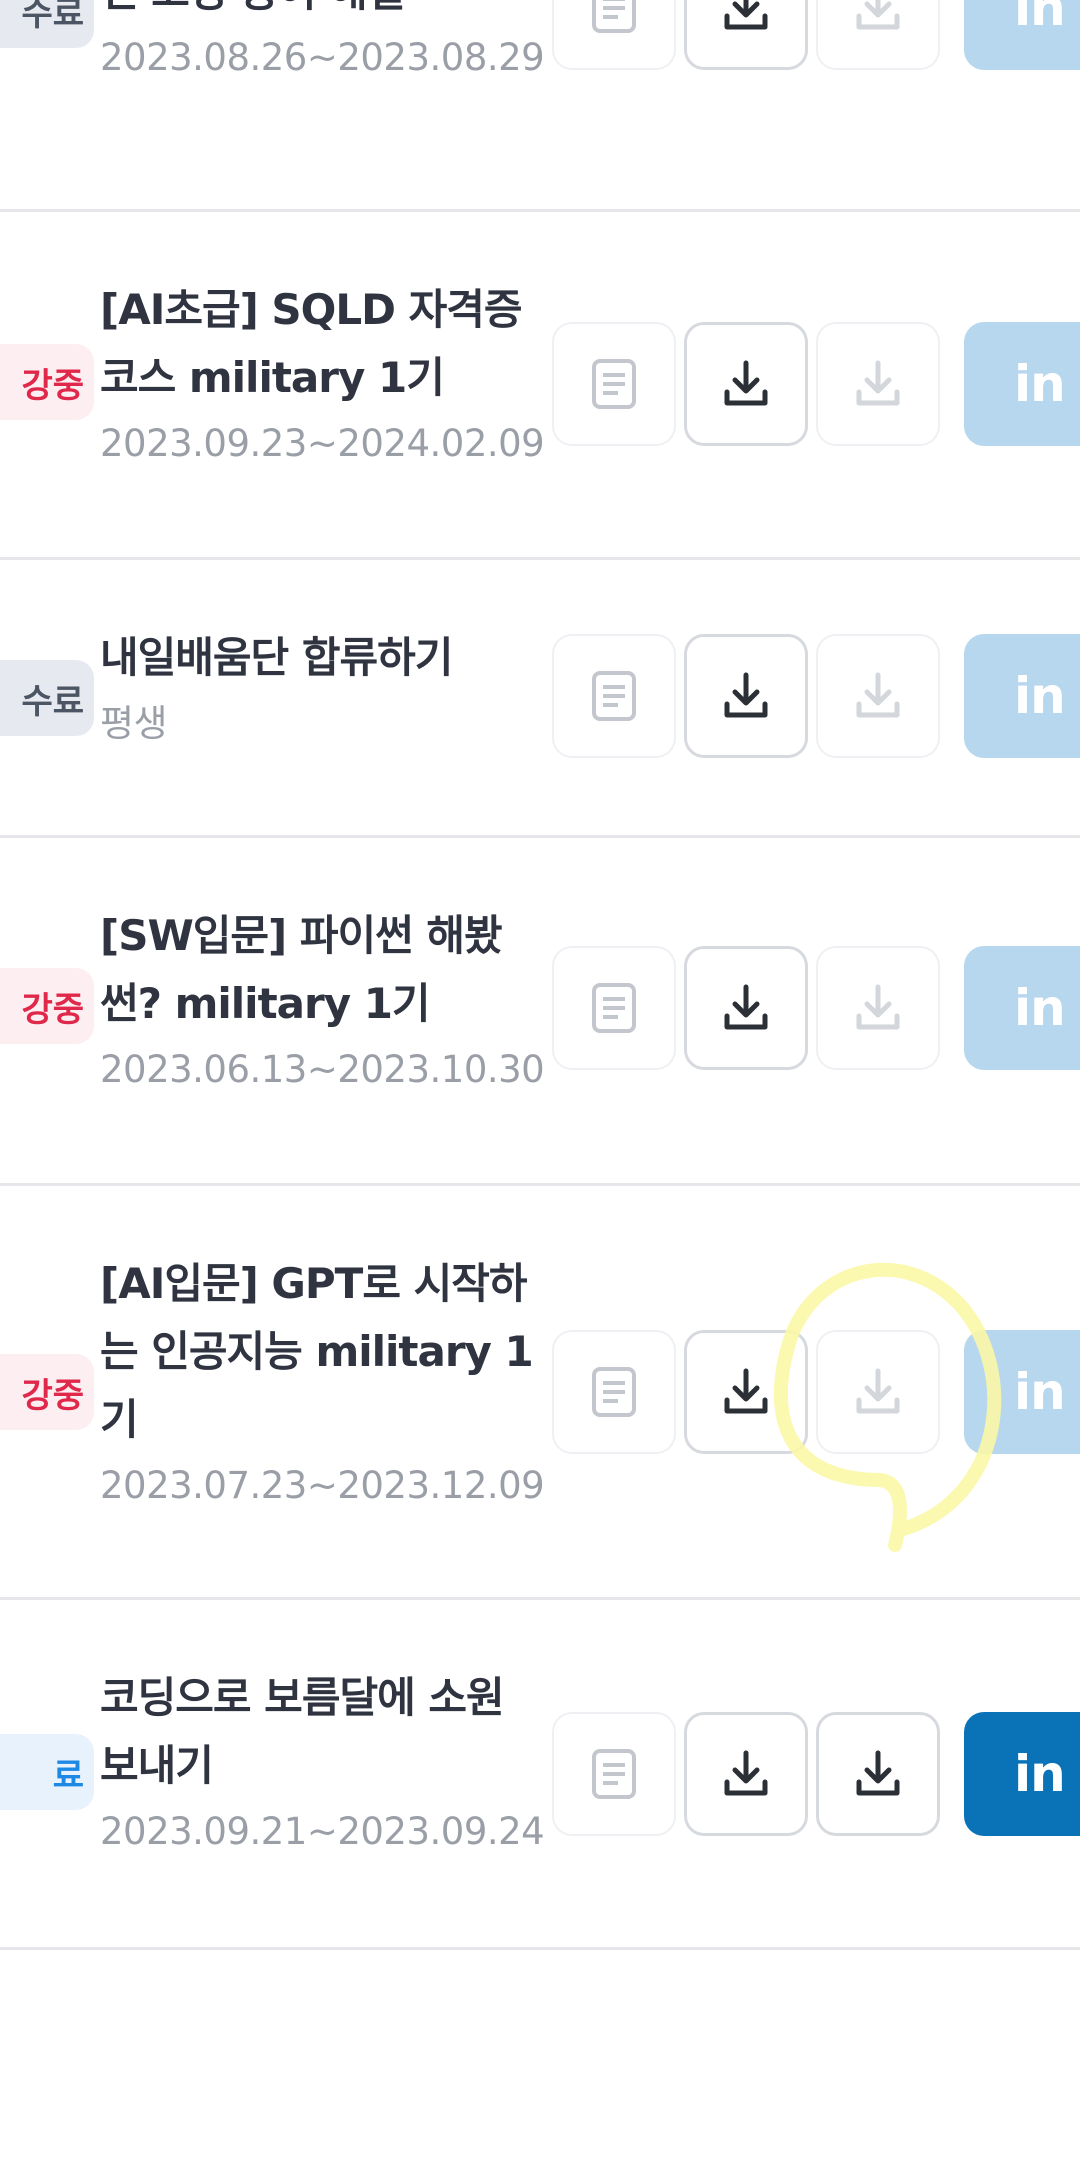 The image size is (1080, 2177). What do you see at coordinates (317, 1351) in the screenshot?
I see `course-title-line: 는 인공지능 military 1` at bounding box center [317, 1351].